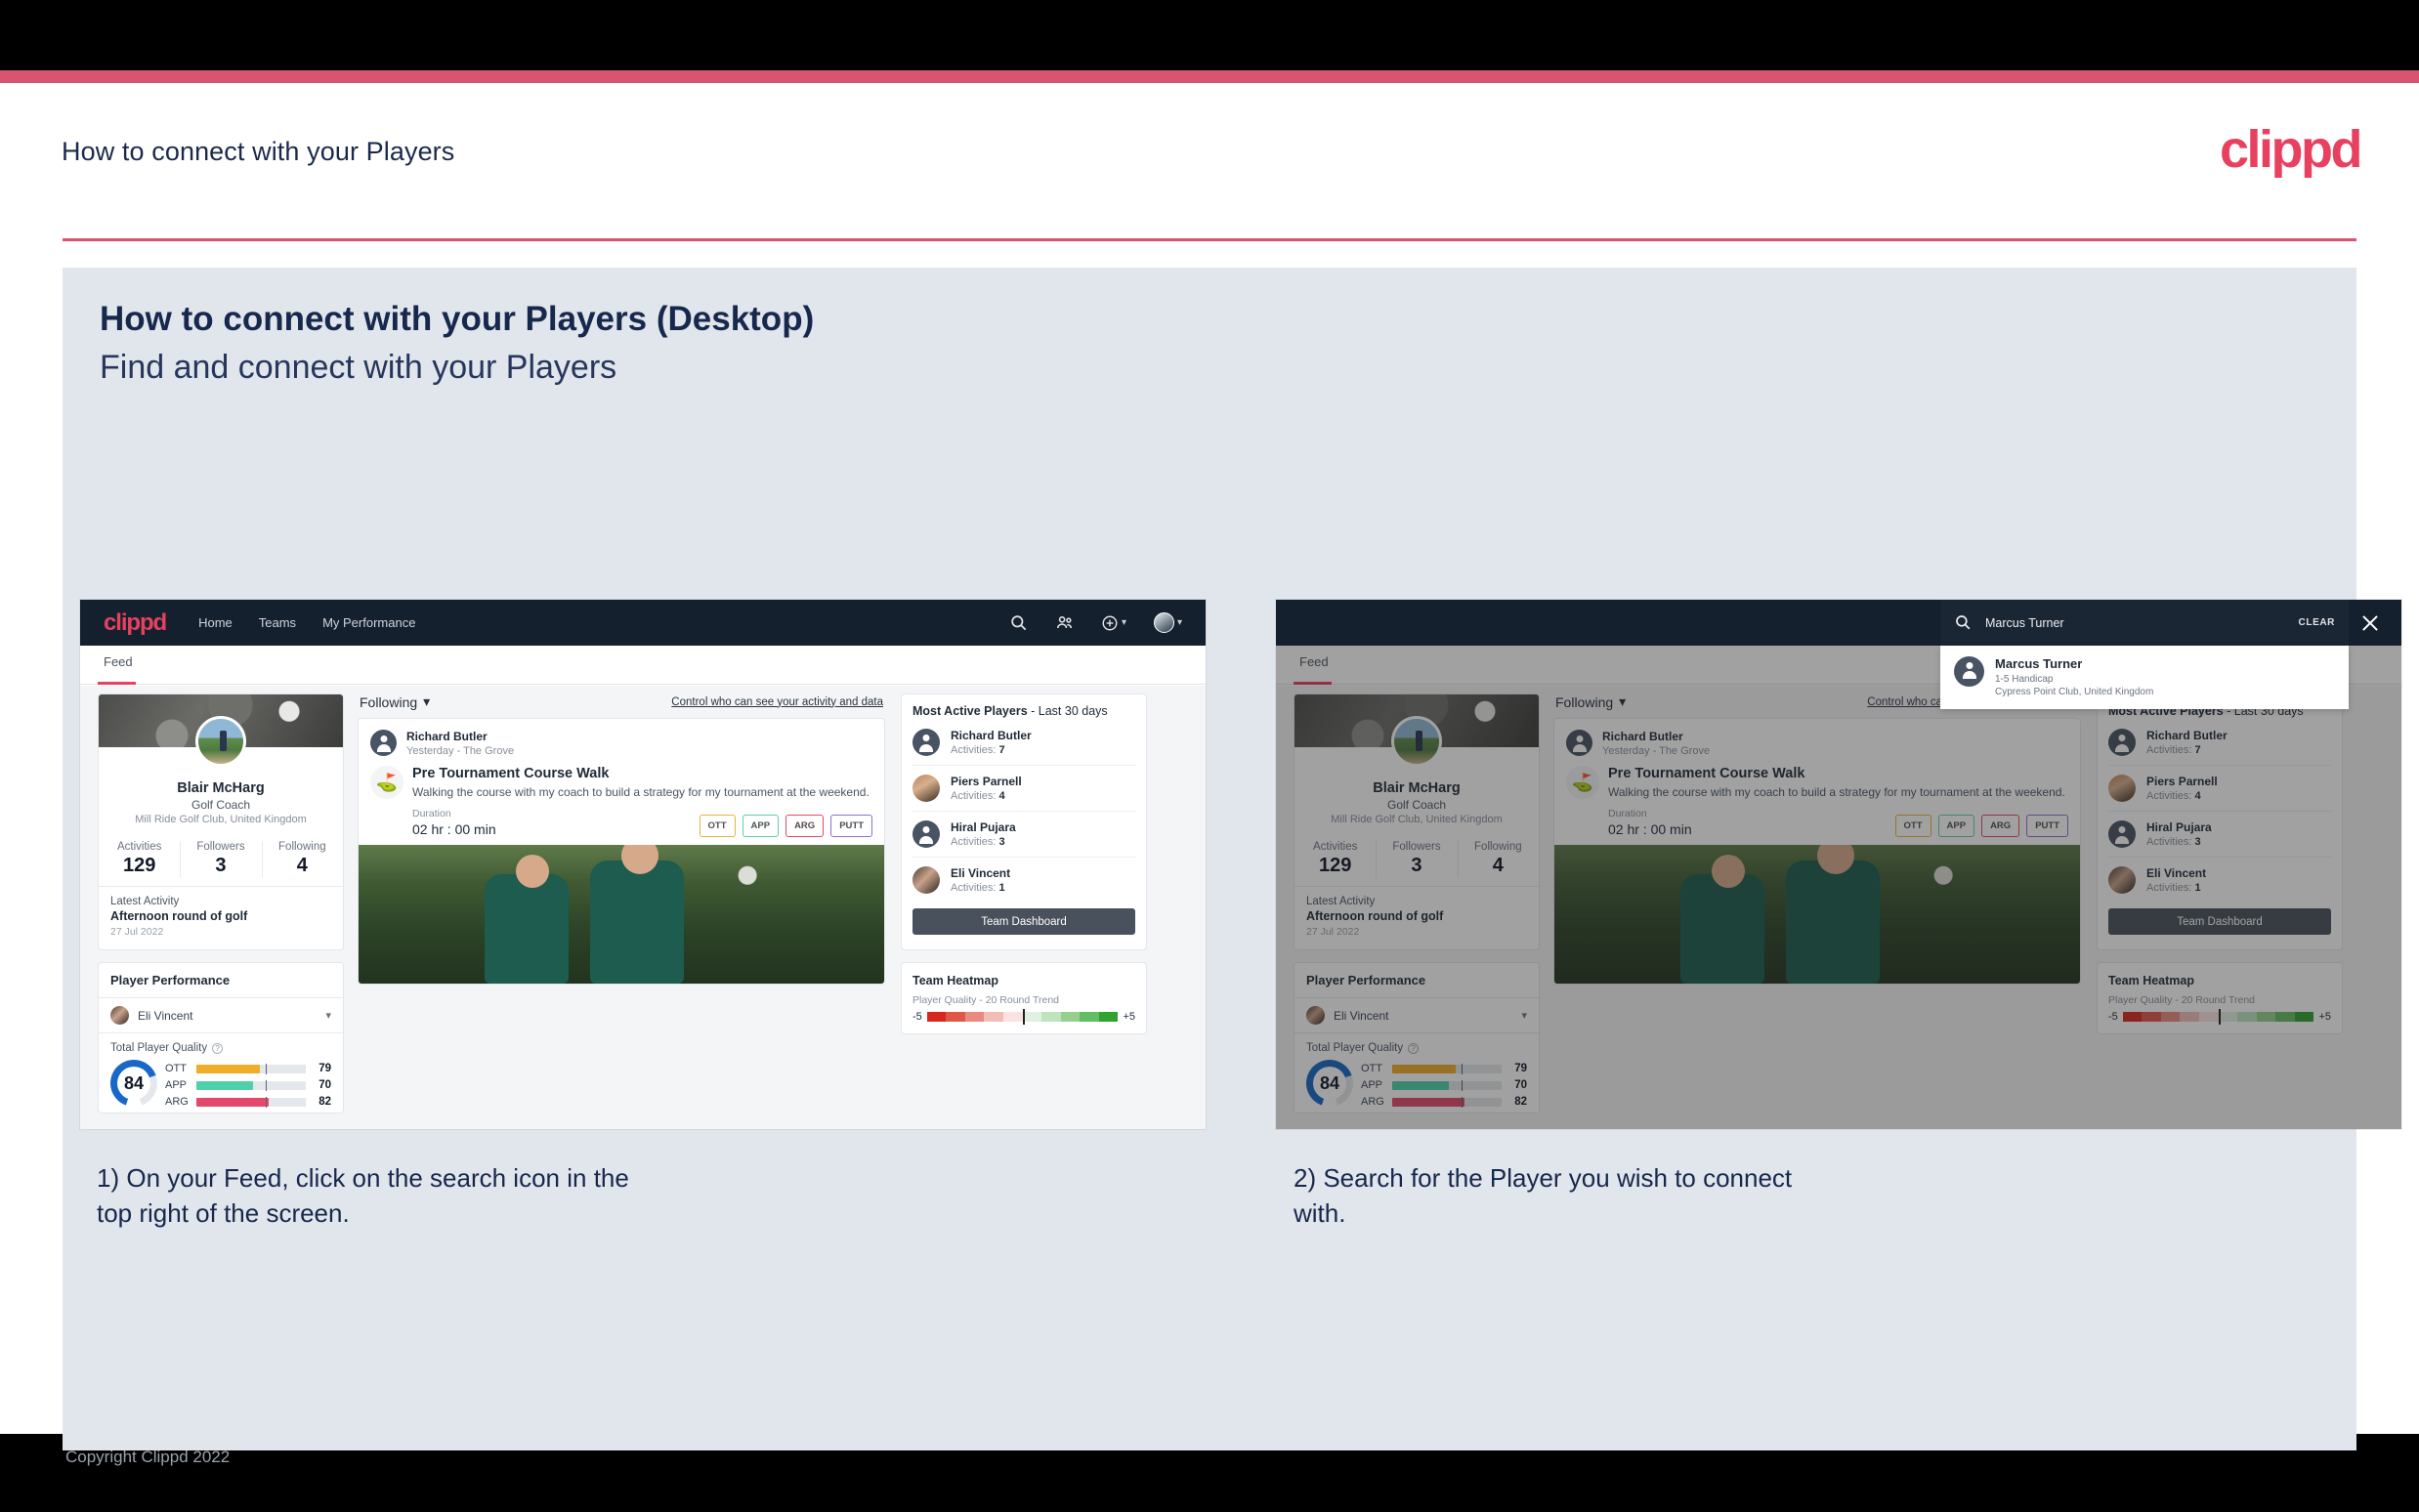 The width and height of the screenshot is (2419, 1512). What do you see at coordinates (2291, 149) in the screenshot?
I see `clippd-logo: clippd` at bounding box center [2291, 149].